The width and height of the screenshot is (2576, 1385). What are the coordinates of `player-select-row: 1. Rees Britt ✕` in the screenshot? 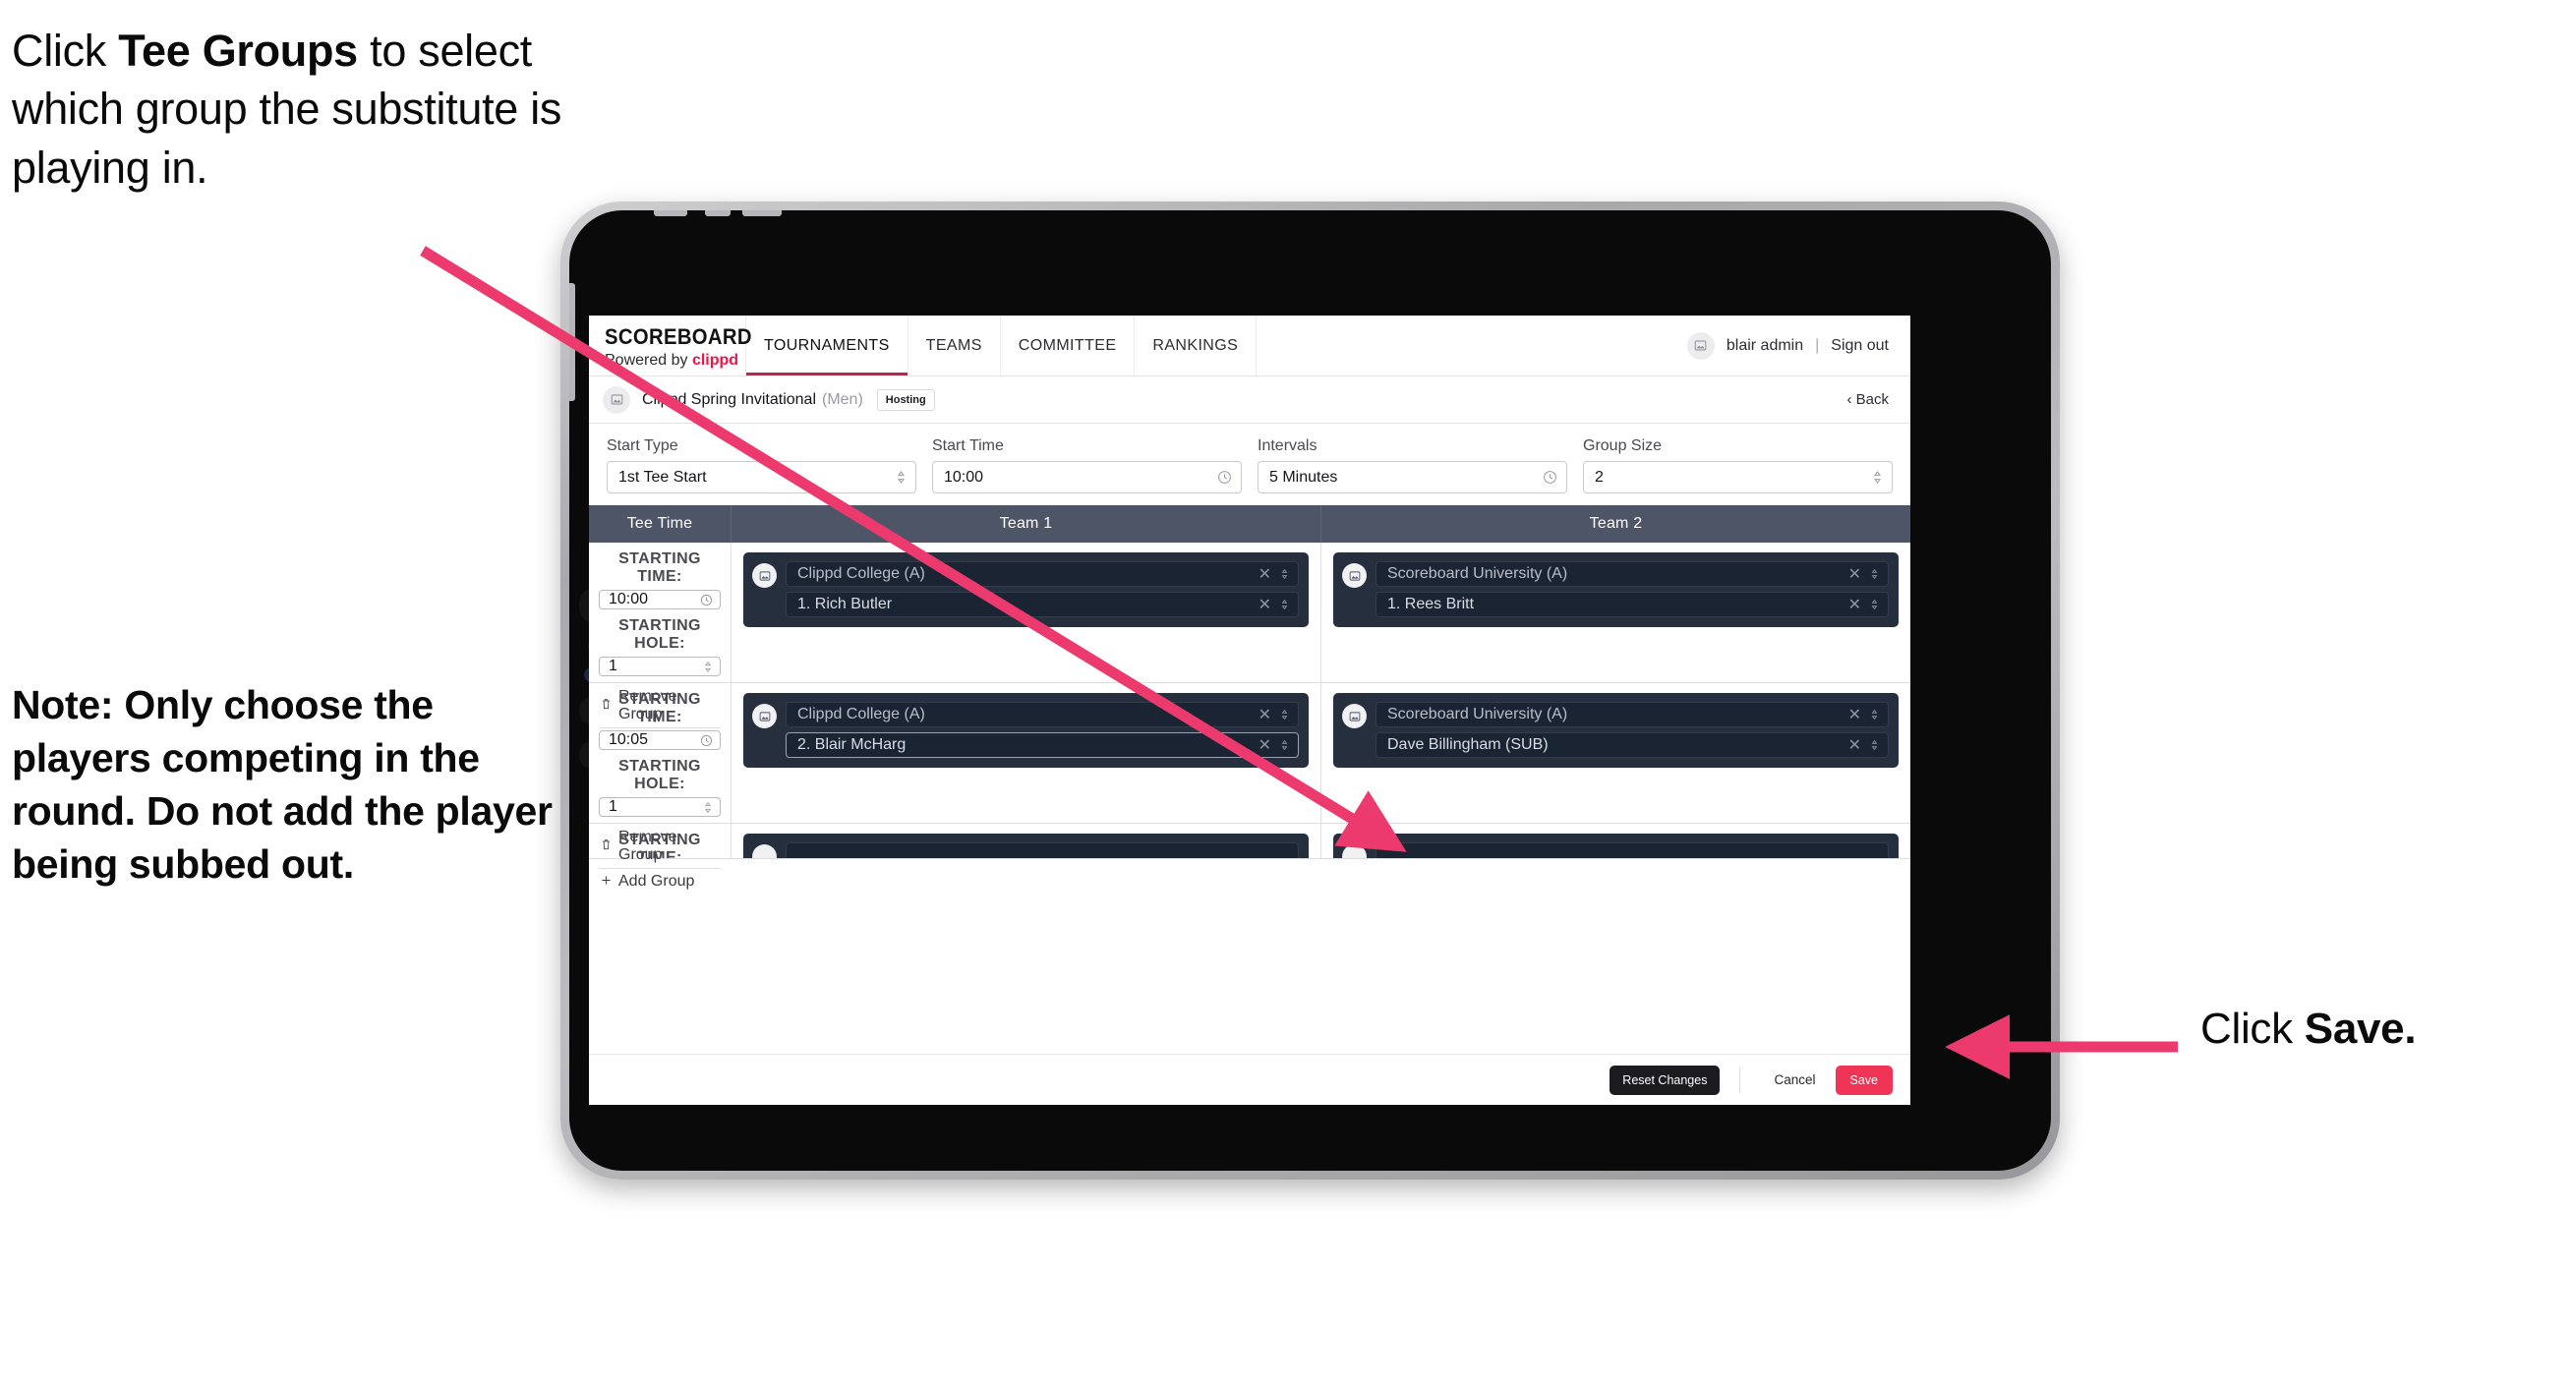 It's located at (1632, 604).